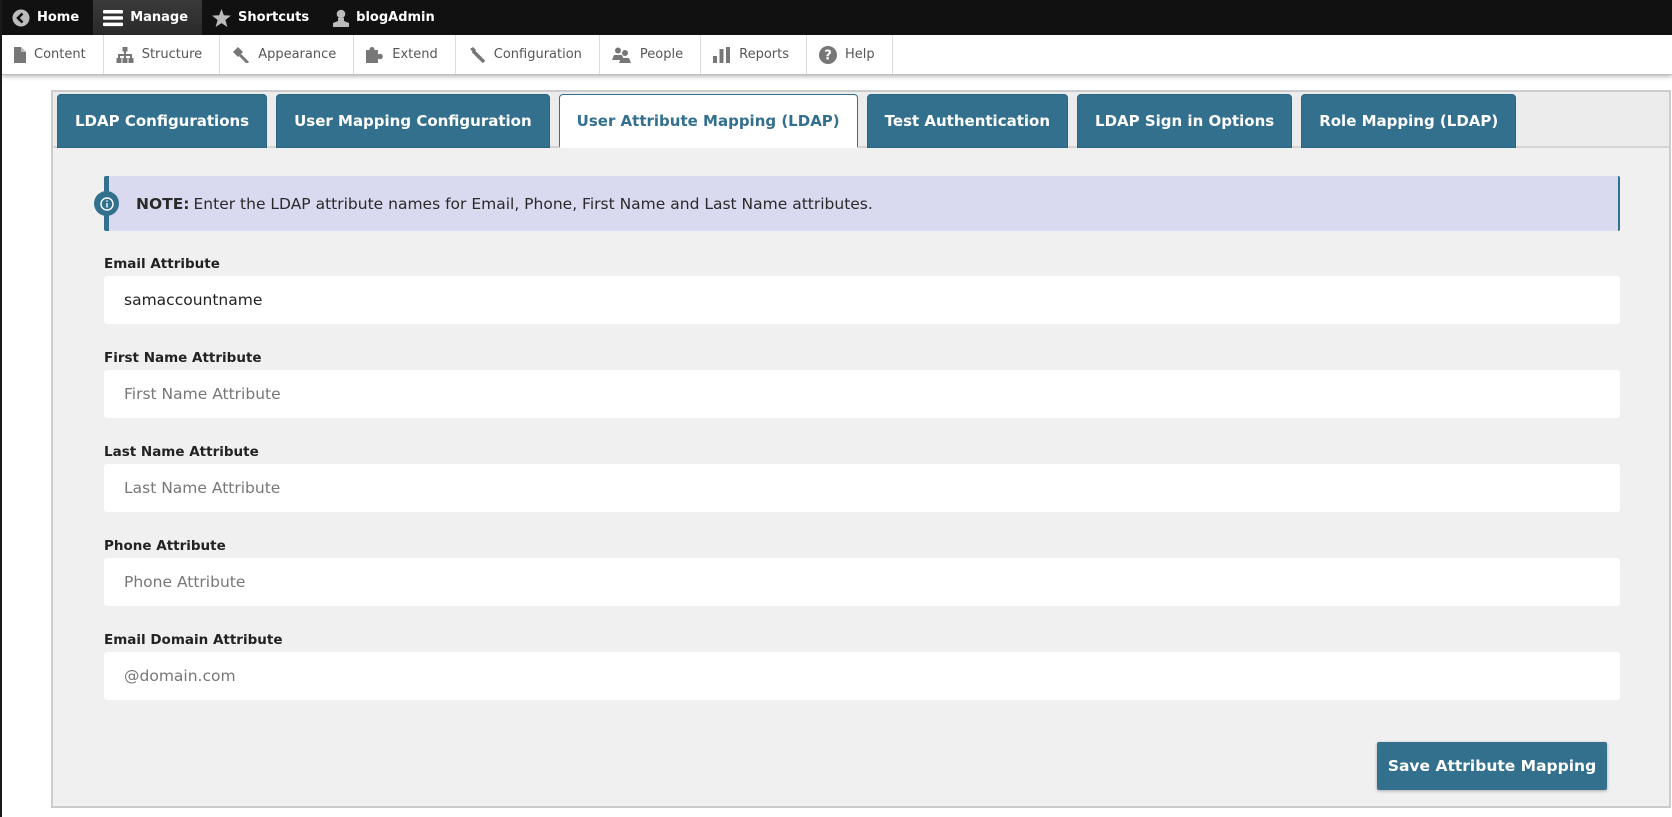 The image size is (1672, 817). I want to click on toolbar-shortcuts: Shortcuts, so click(262, 17).